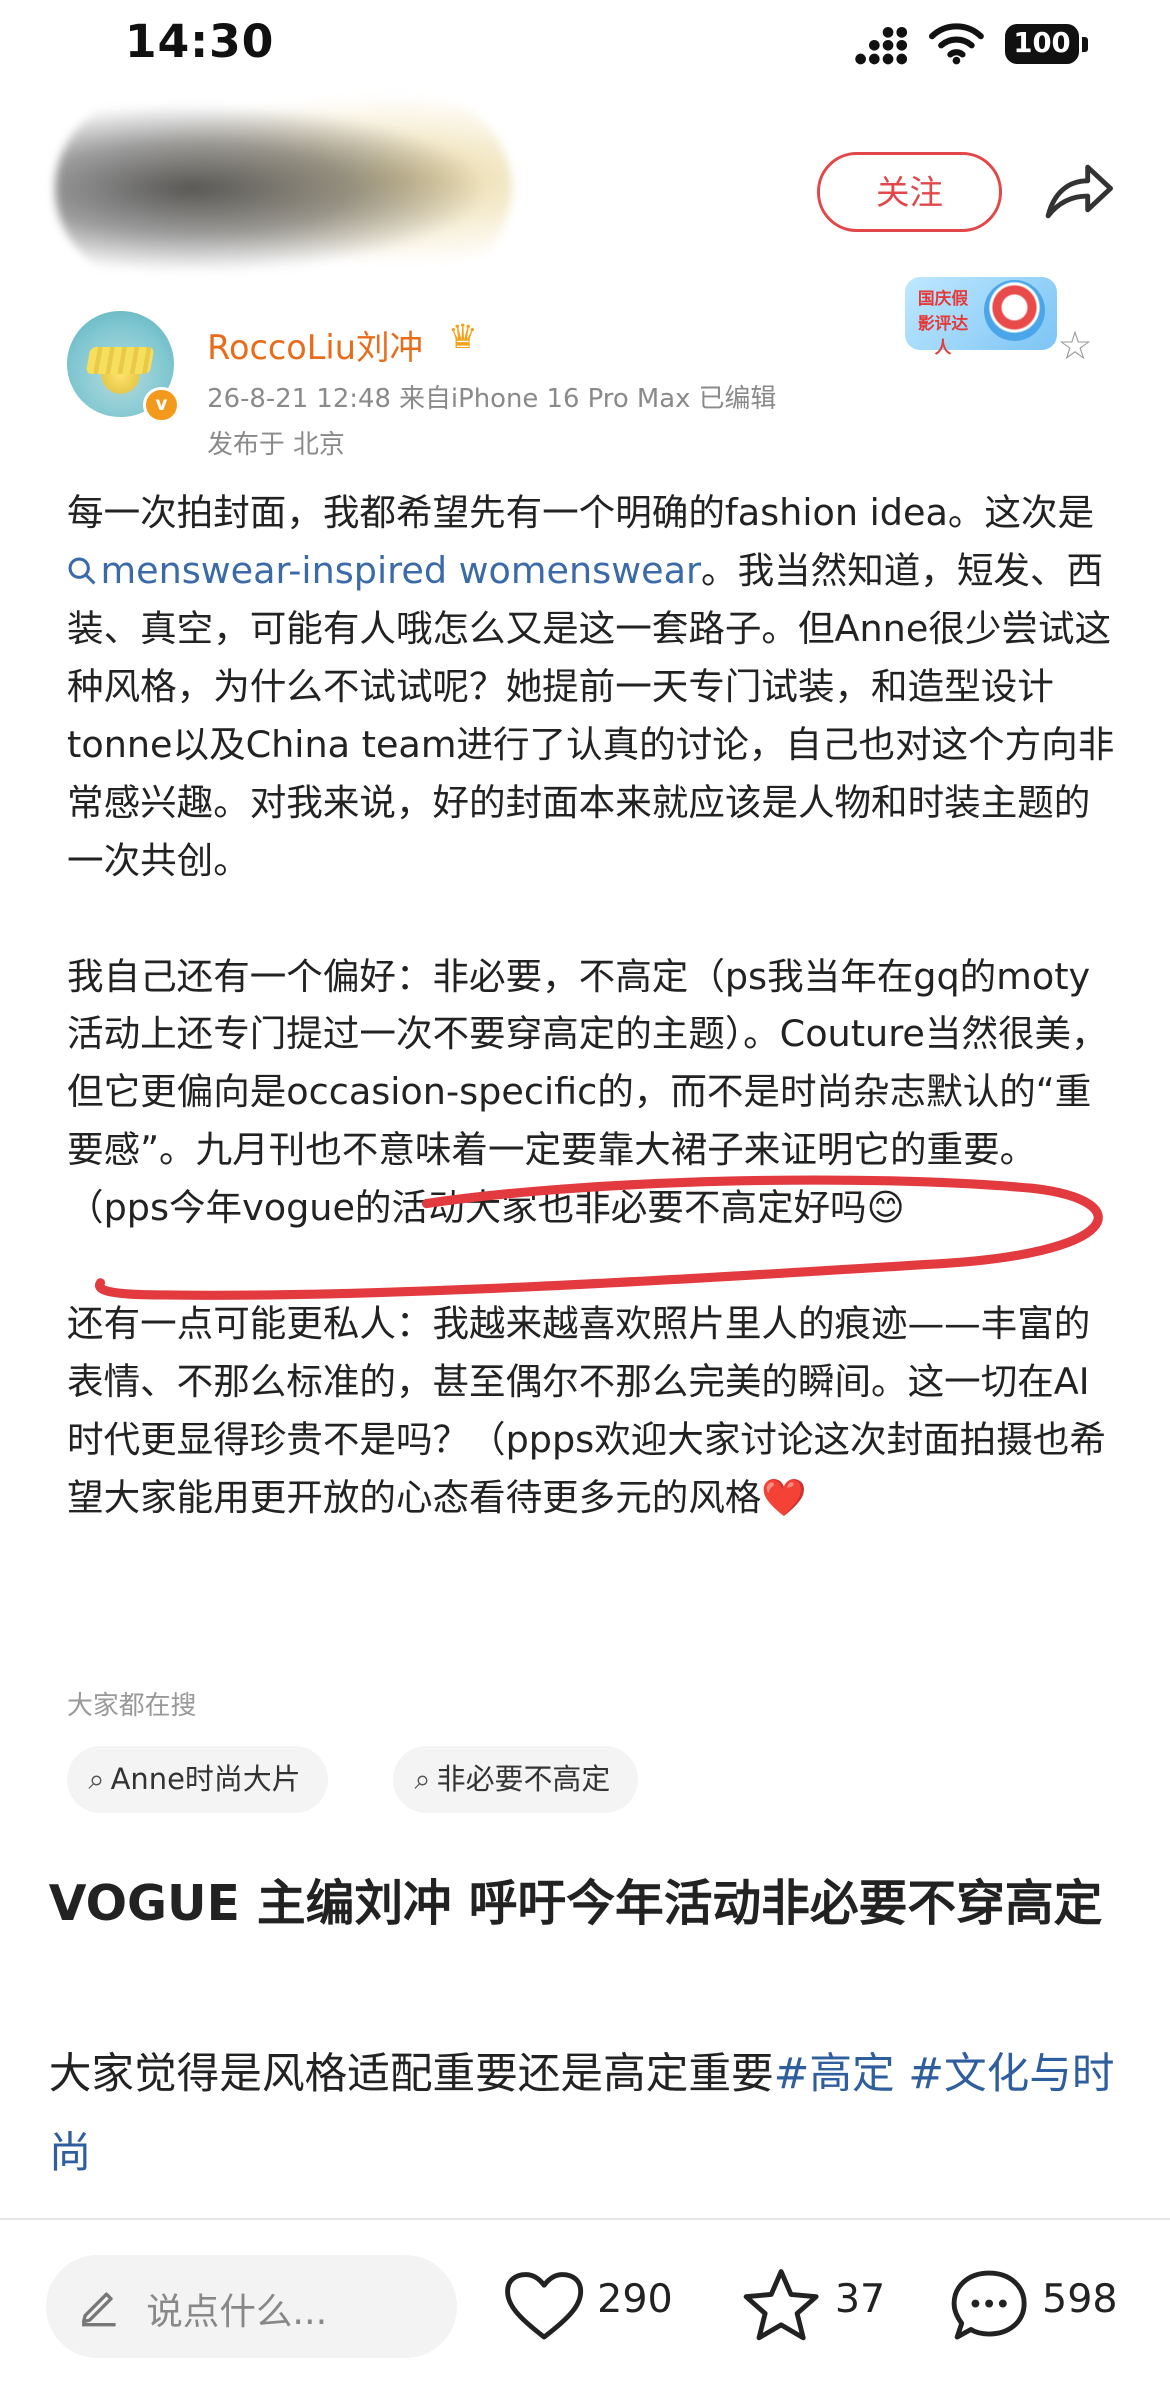 The image size is (1170, 2395). Describe the element at coordinates (590, 1904) in the screenshot. I see `article-headline: VOGUE 主编刘冲 呼吁今年活动非必要不穿高定` at that location.